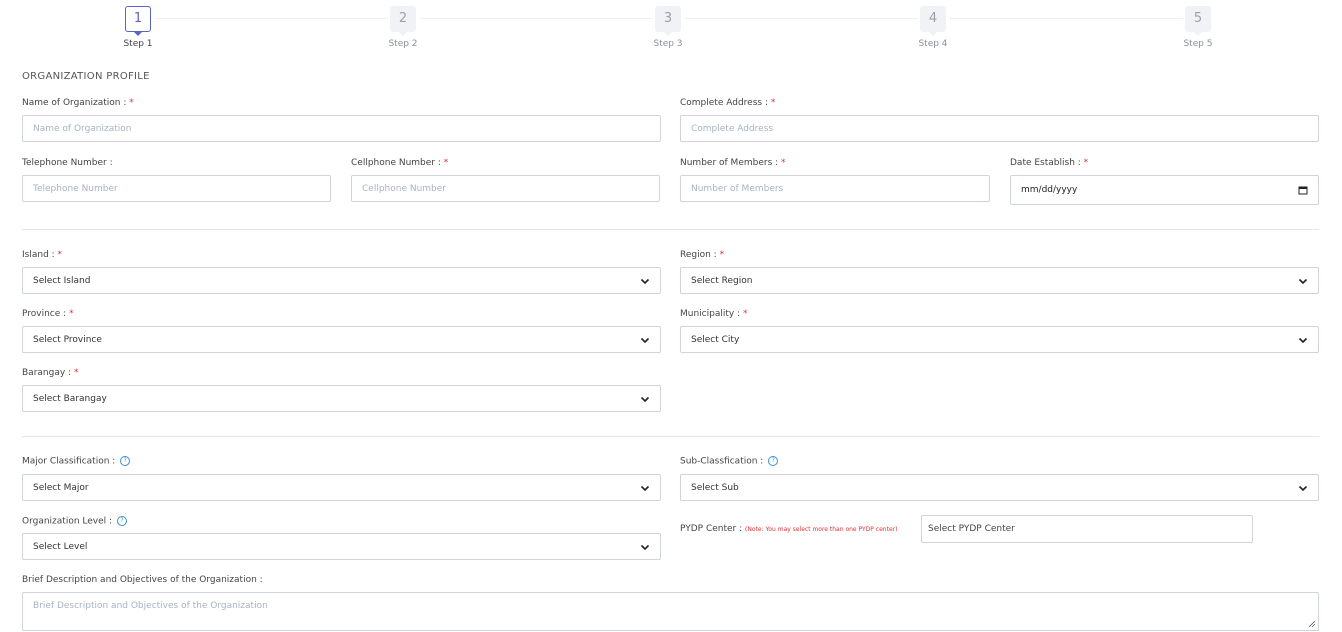 This screenshot has height=632, width=1342. I want to click on pydp-value: Select PYDP Center, so click(971, 529).